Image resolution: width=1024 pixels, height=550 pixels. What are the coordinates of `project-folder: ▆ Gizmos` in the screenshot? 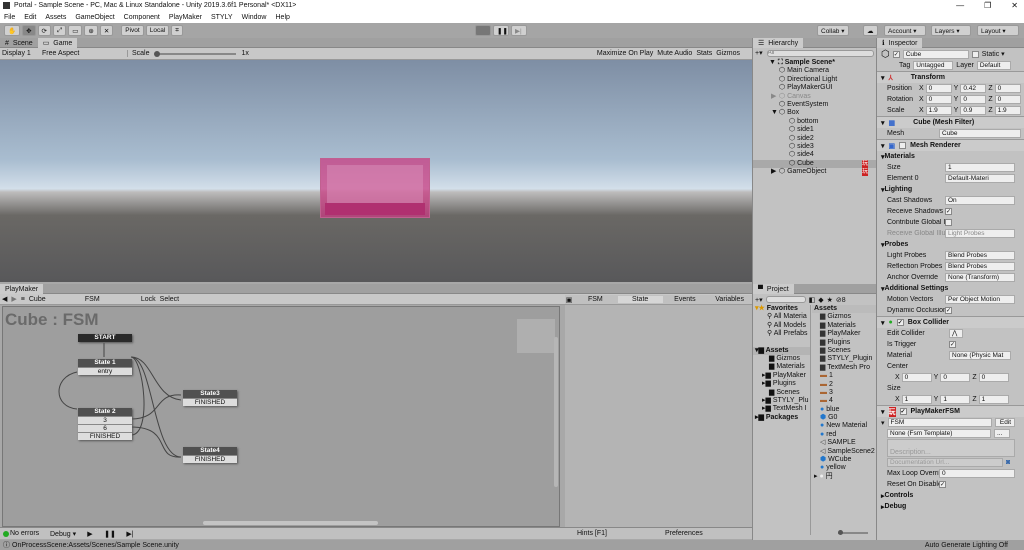 It's located at (781, 359).